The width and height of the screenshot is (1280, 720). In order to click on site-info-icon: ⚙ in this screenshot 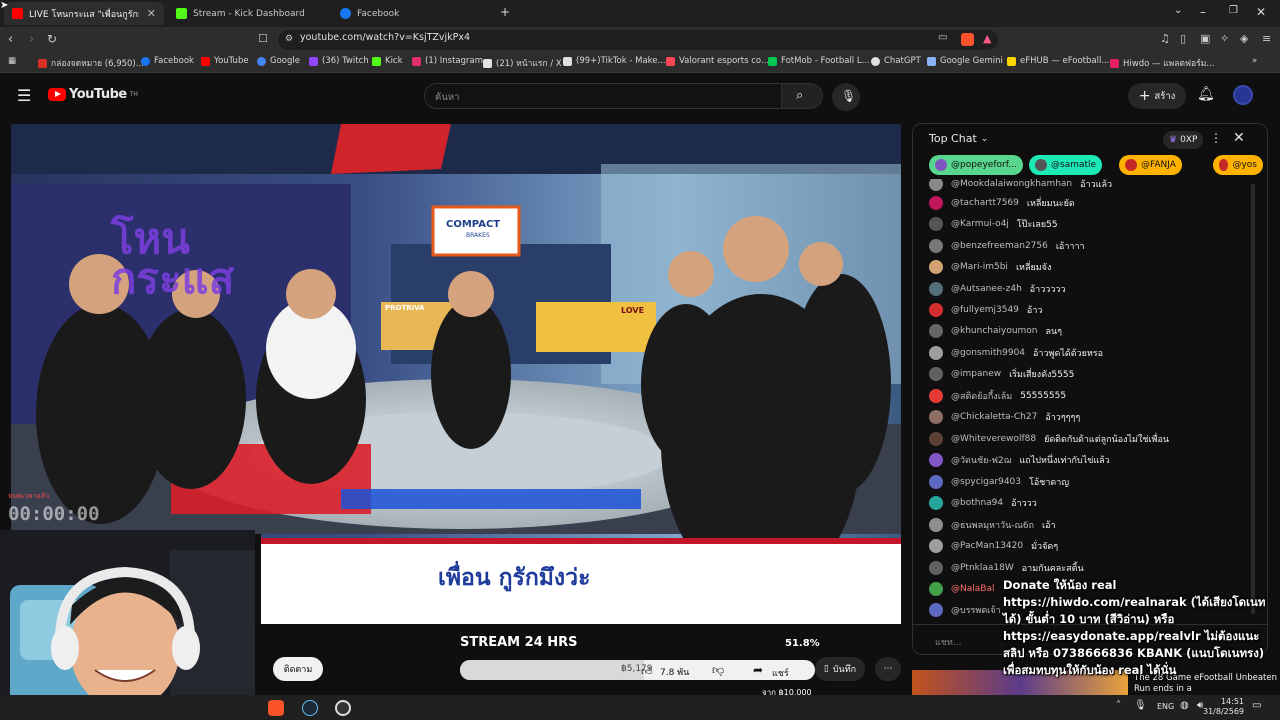, I will do `click(289, 39)`.